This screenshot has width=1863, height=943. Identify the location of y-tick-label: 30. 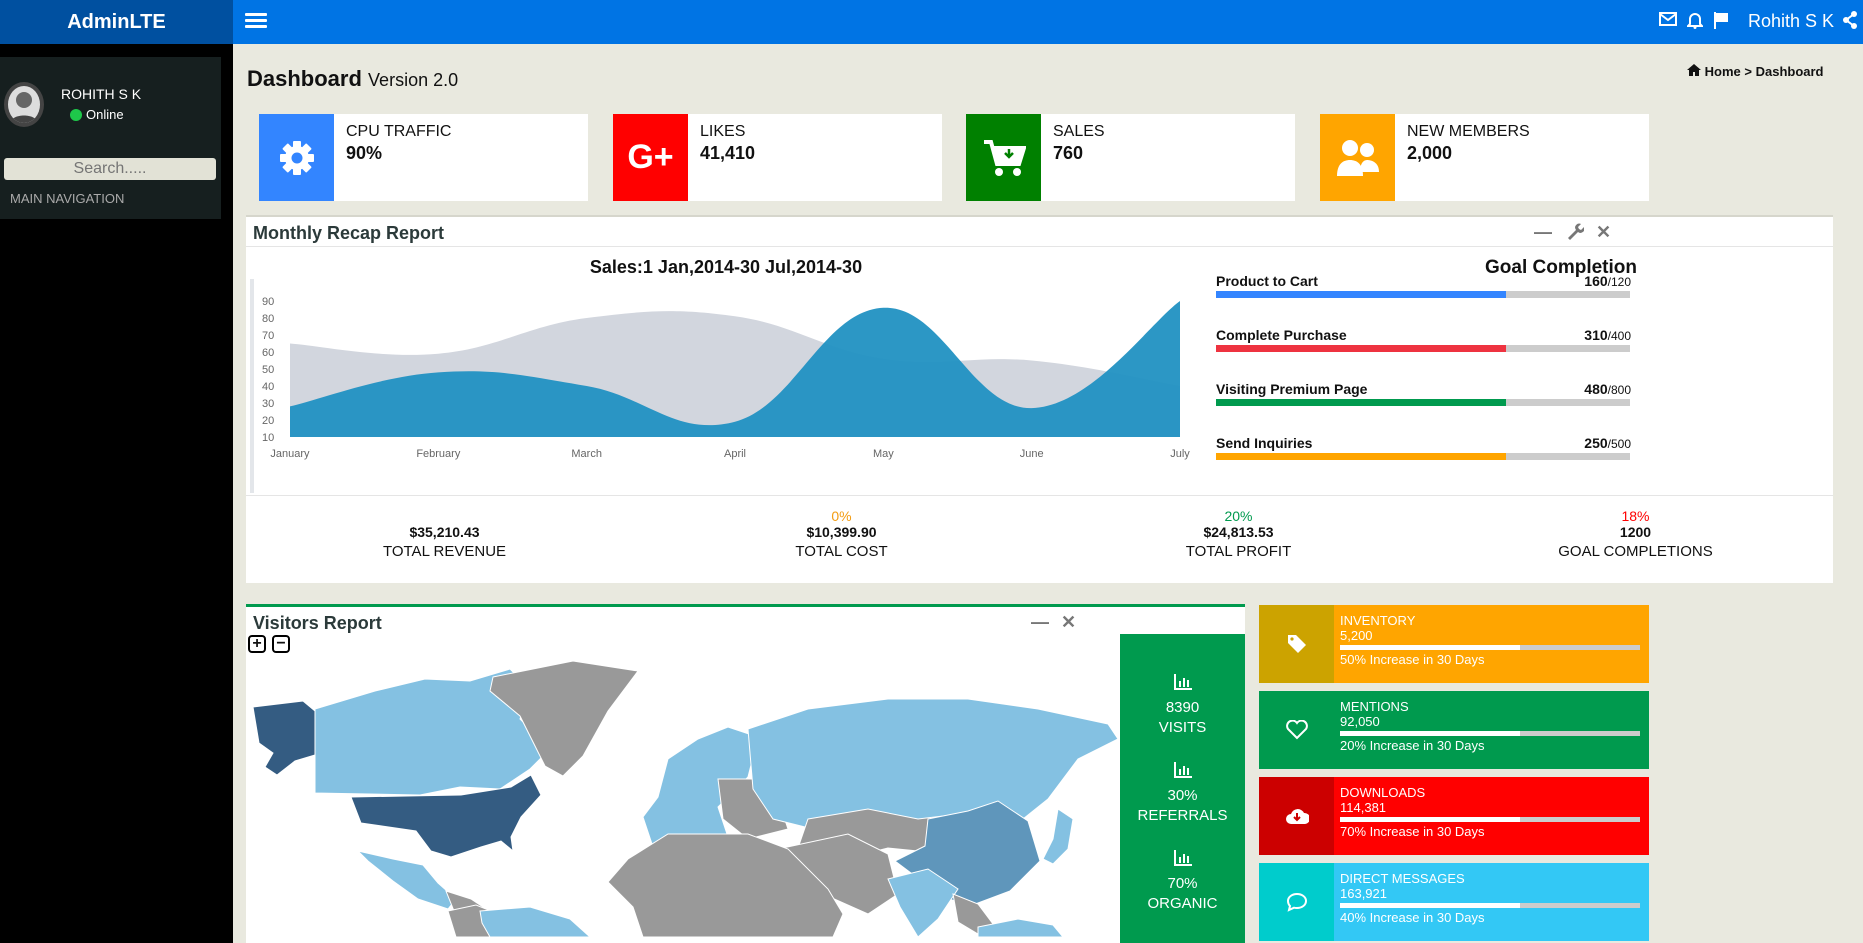
(268, 404).